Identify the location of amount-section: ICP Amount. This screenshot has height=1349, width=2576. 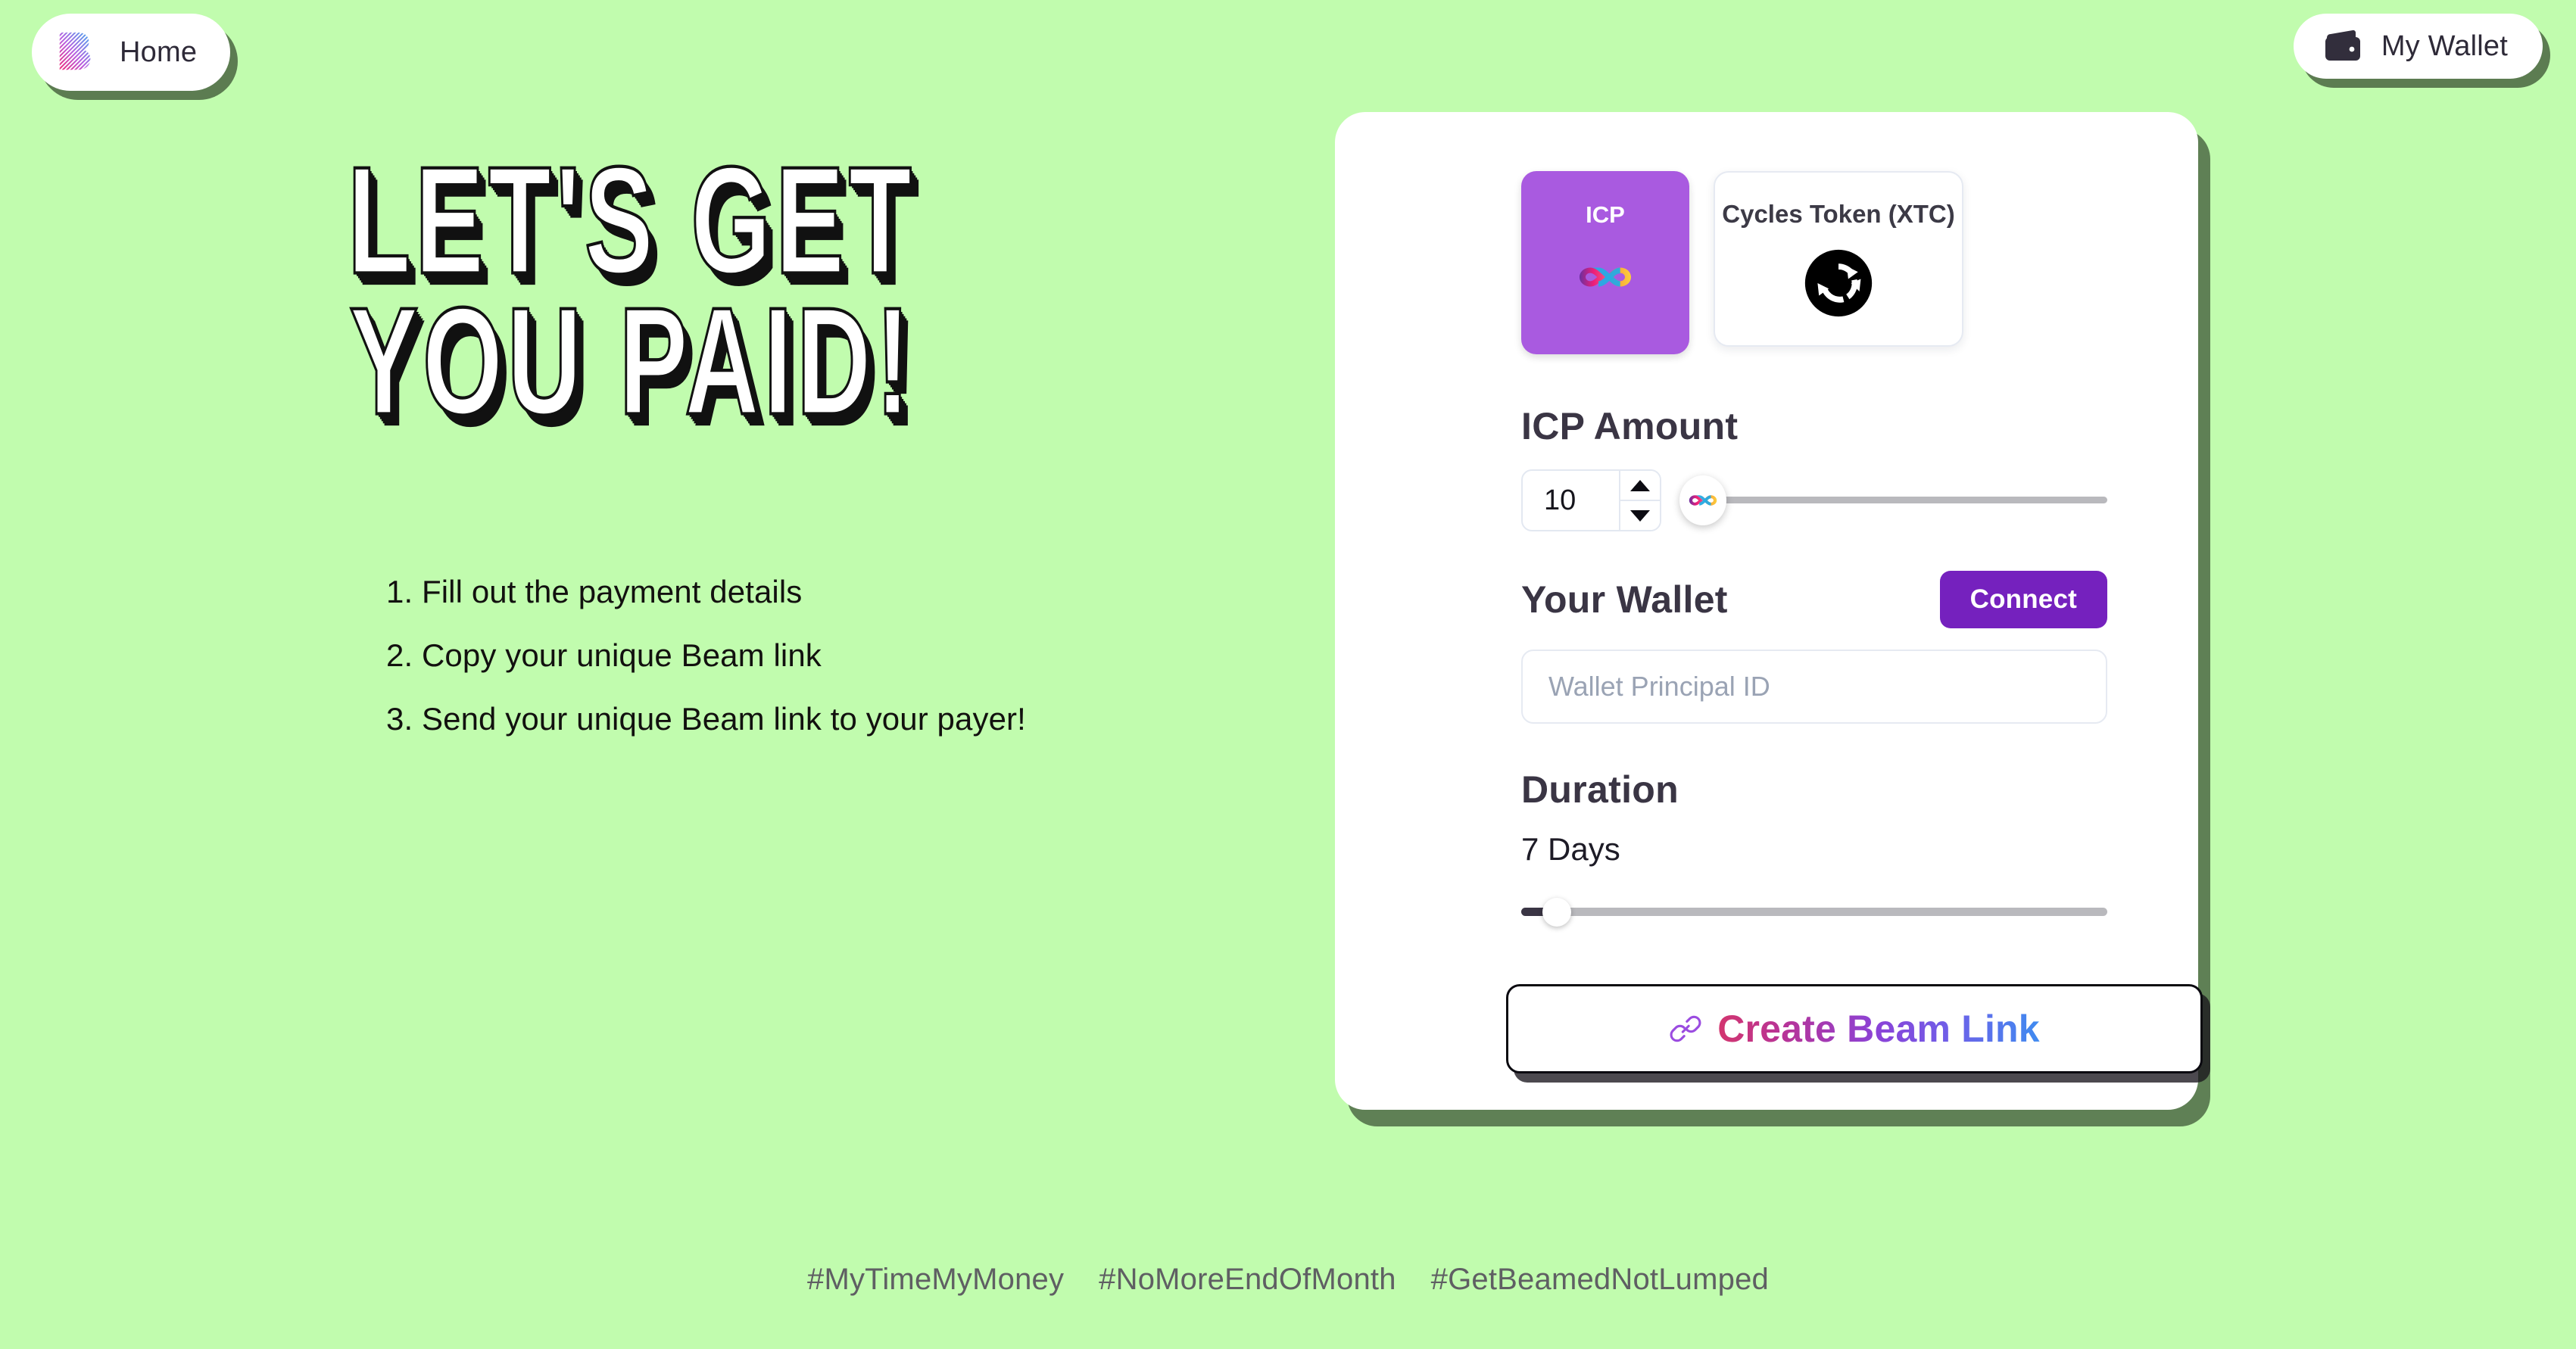
(1814, 467).